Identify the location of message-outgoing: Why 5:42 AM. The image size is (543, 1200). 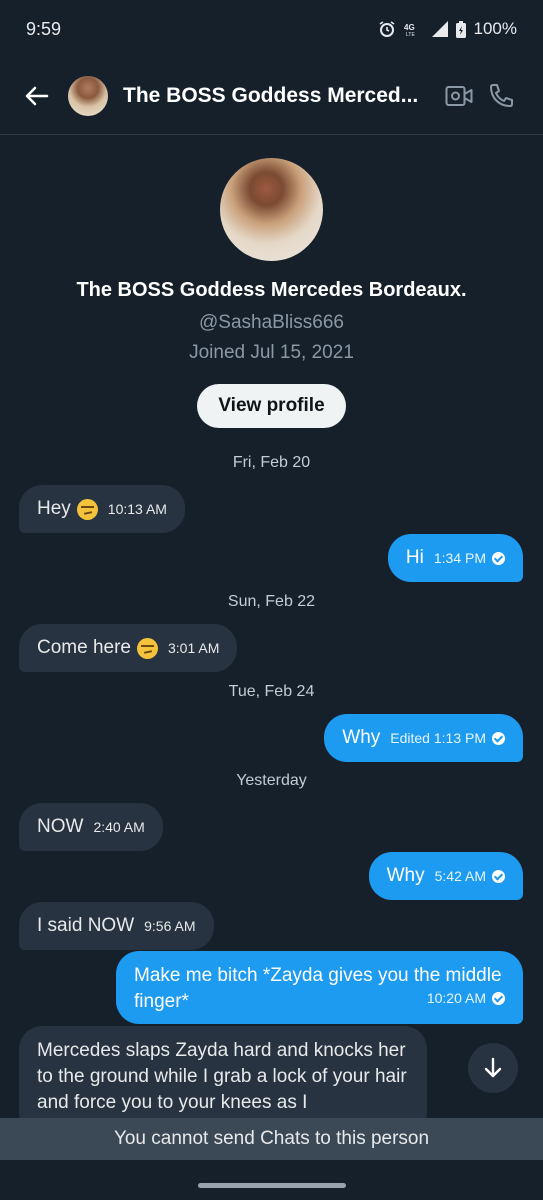
(445, 876).